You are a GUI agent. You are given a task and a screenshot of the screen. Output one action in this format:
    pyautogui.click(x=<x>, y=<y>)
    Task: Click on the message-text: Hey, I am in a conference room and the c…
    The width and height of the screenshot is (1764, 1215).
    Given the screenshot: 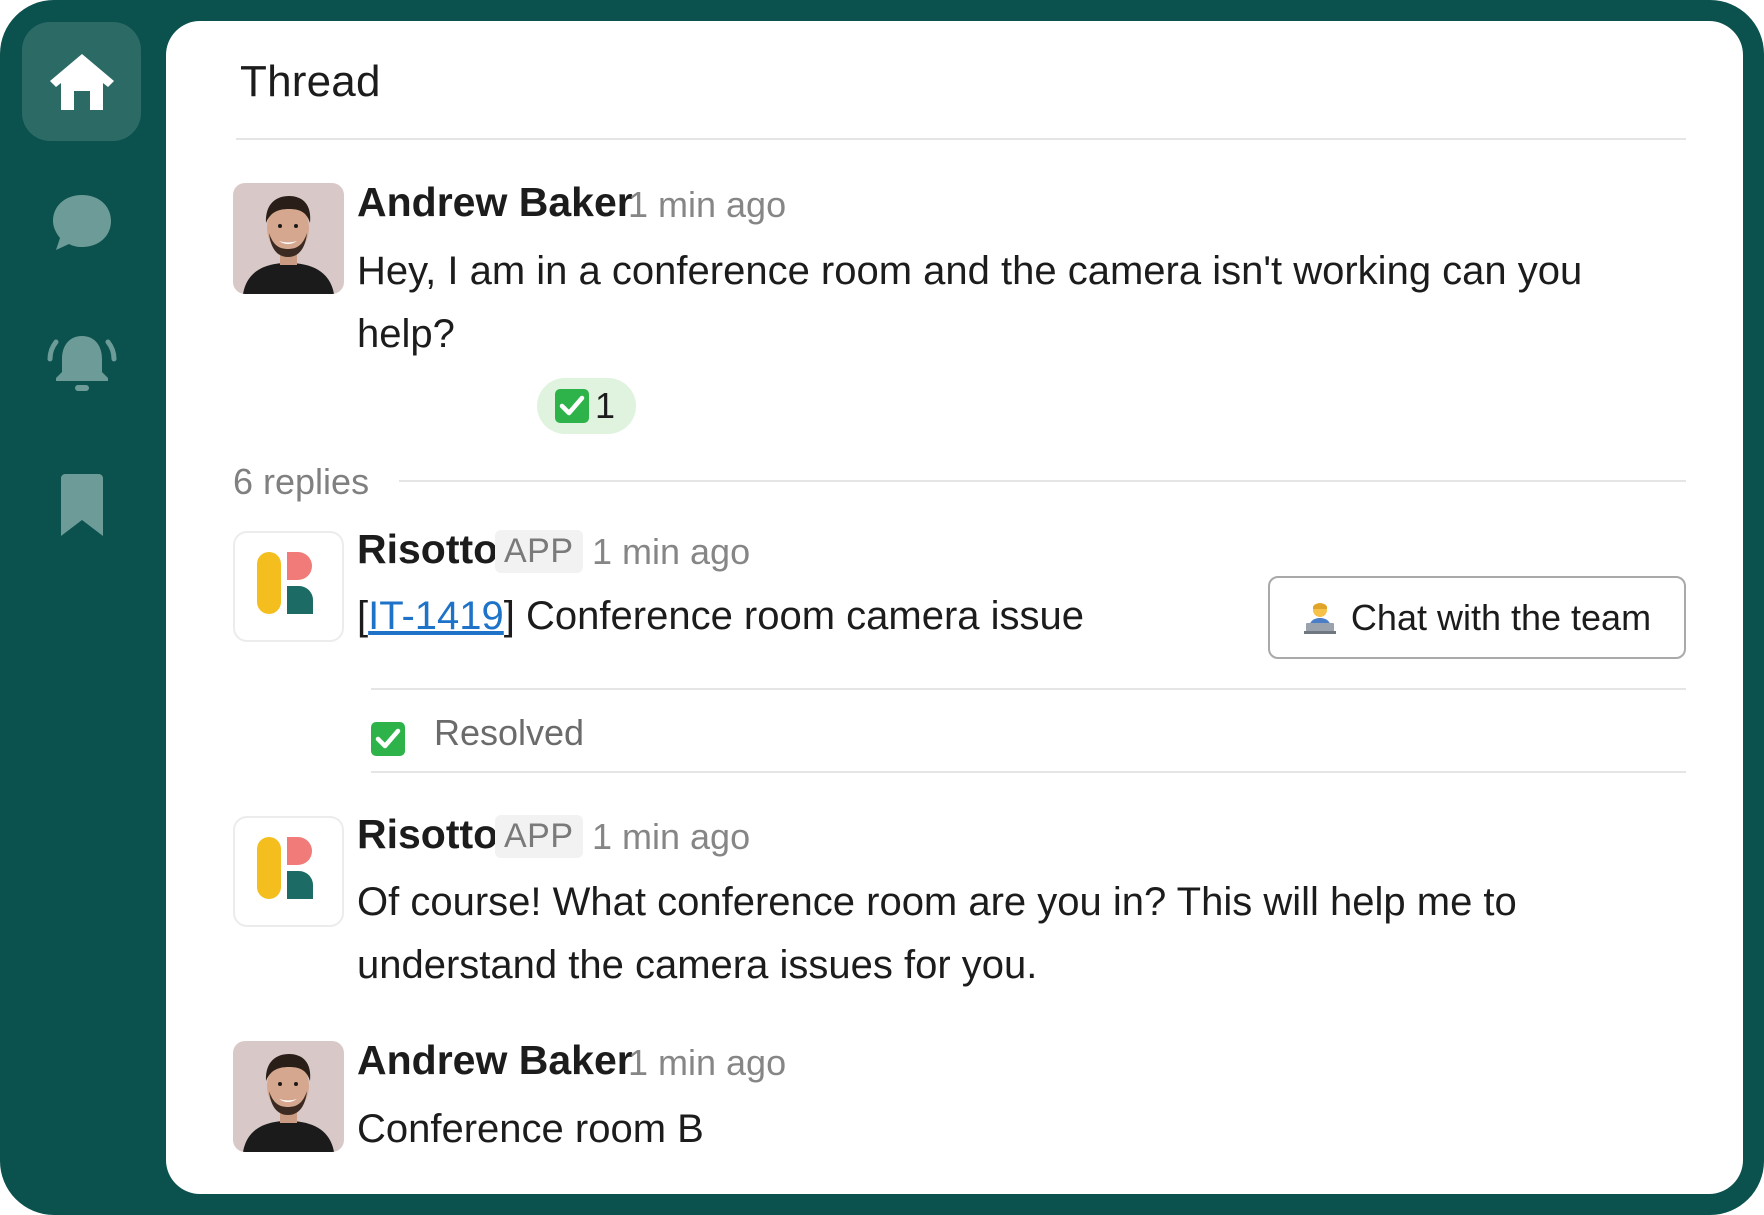 What is the action you would take?
    pyautogui.click(x=970, y=302)
    